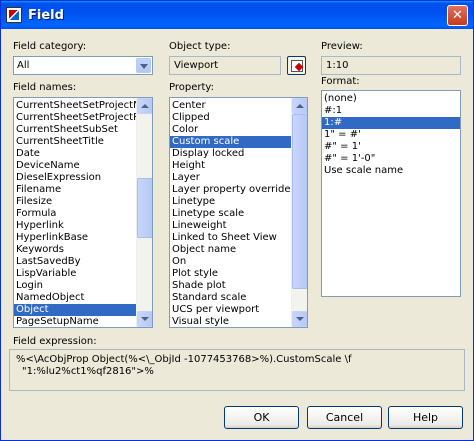 The width and height of the screenshot is (474, 441). Describe the element at coordinates (75, 250) in the screenshot. I see `list-item: Keywords` at that location.